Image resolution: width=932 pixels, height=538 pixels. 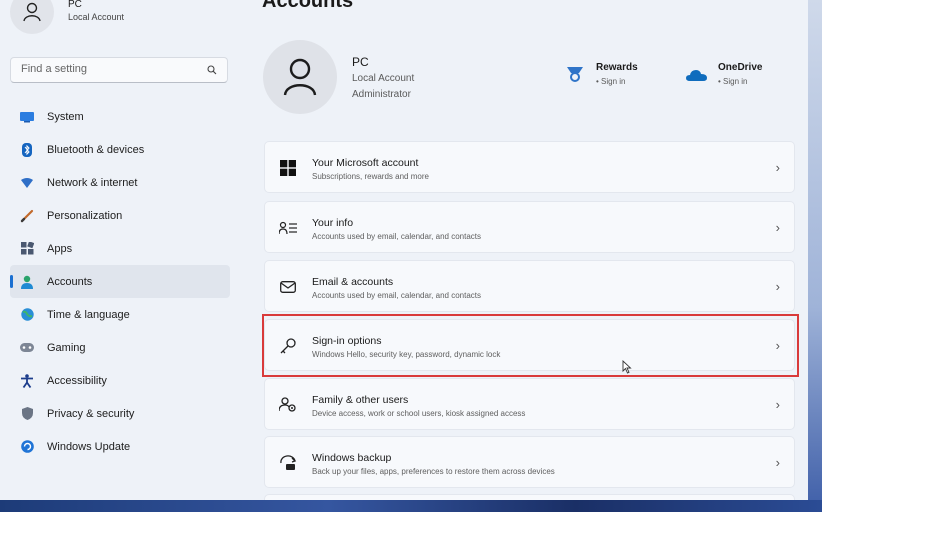 What do you see at coordinates (288, 168) in the screenshot?
I see `microsoft-logo-icon` at bounding box center [288, 168].